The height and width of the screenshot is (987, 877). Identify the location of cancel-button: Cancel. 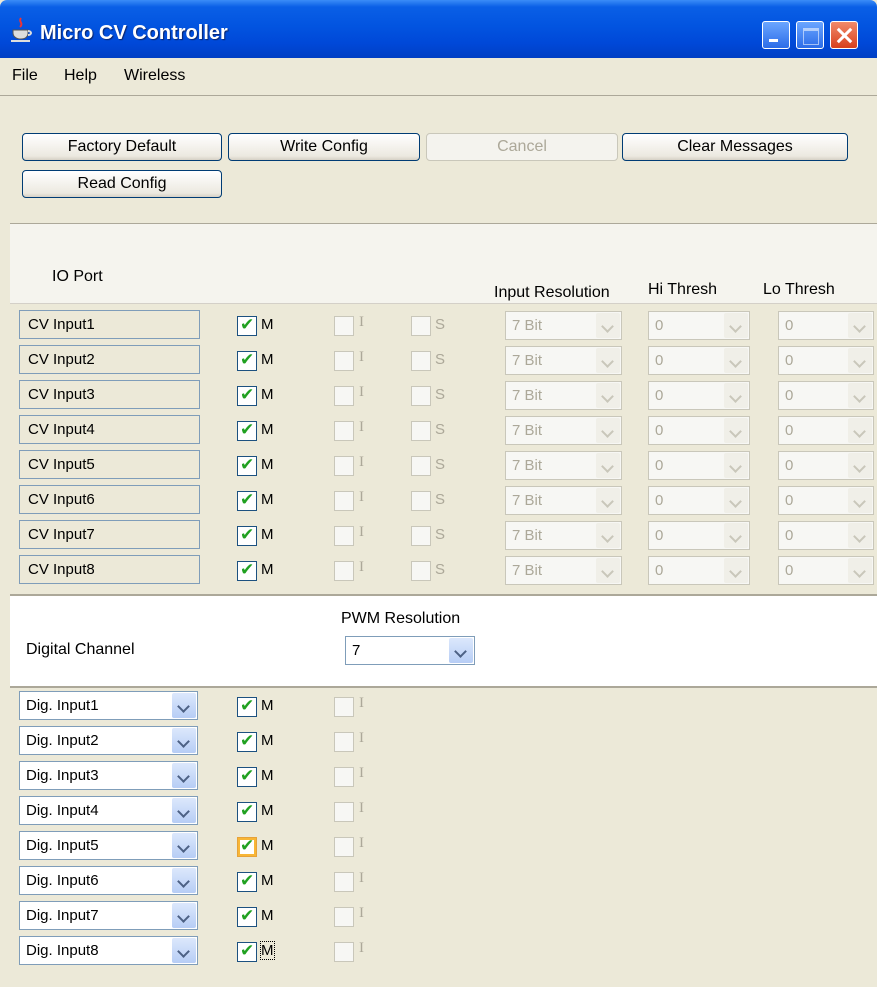
(522, 147).